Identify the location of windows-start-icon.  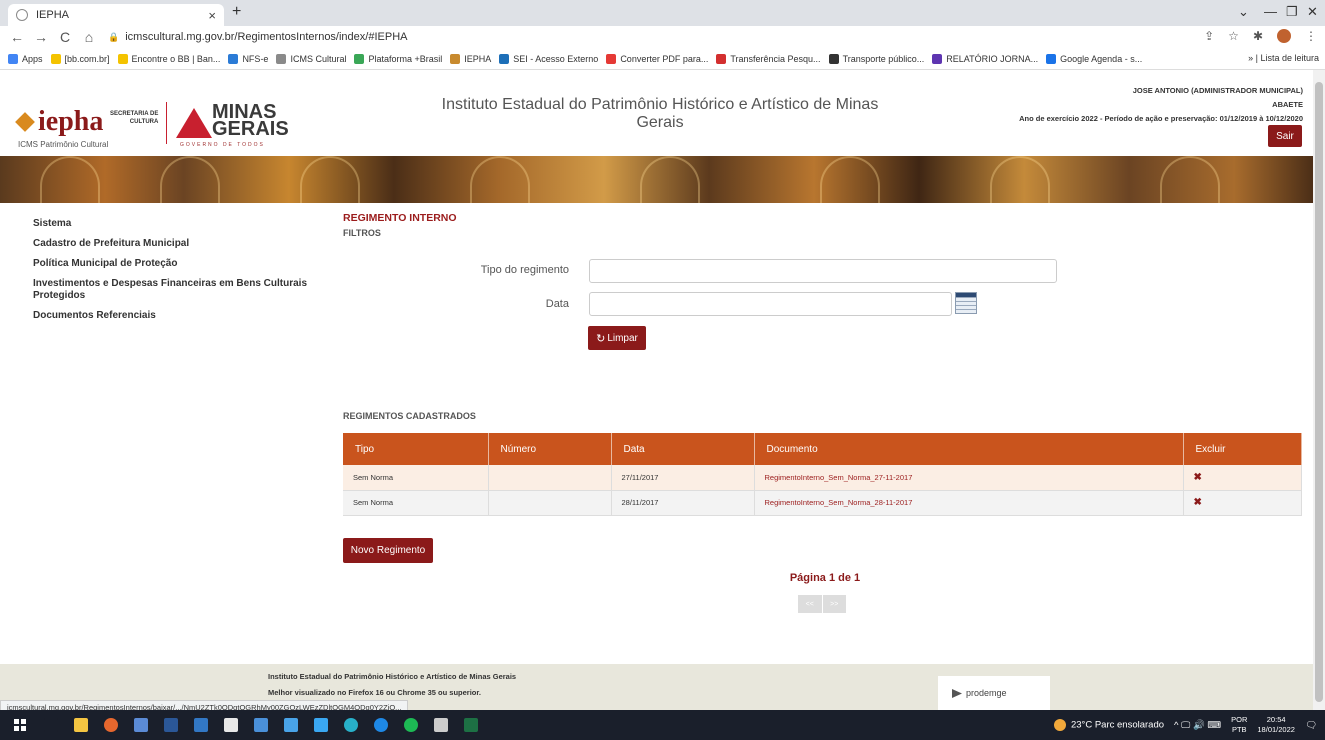
(20, 725).